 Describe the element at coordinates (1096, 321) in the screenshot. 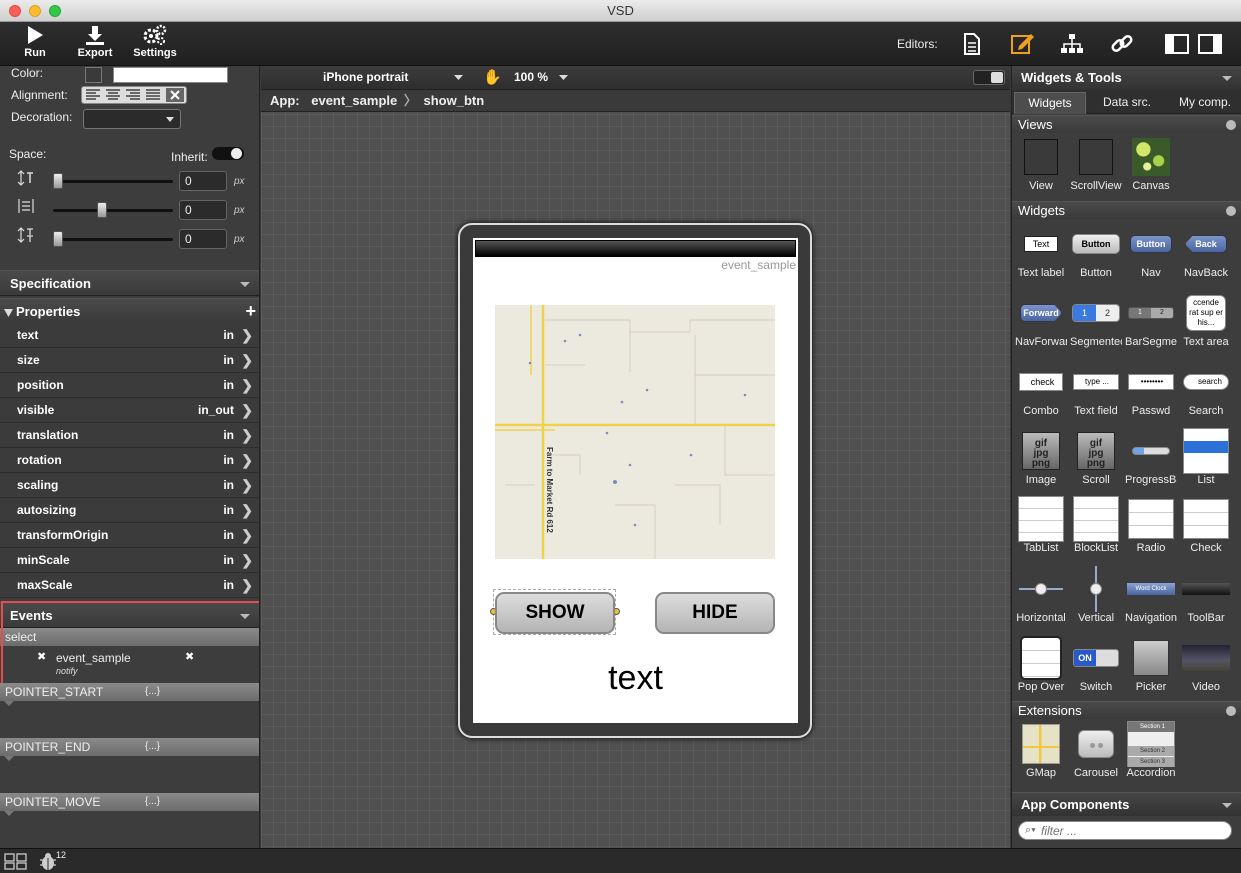

I see `widget-tile-segmentec: 1 2 Segmentec` at that location.